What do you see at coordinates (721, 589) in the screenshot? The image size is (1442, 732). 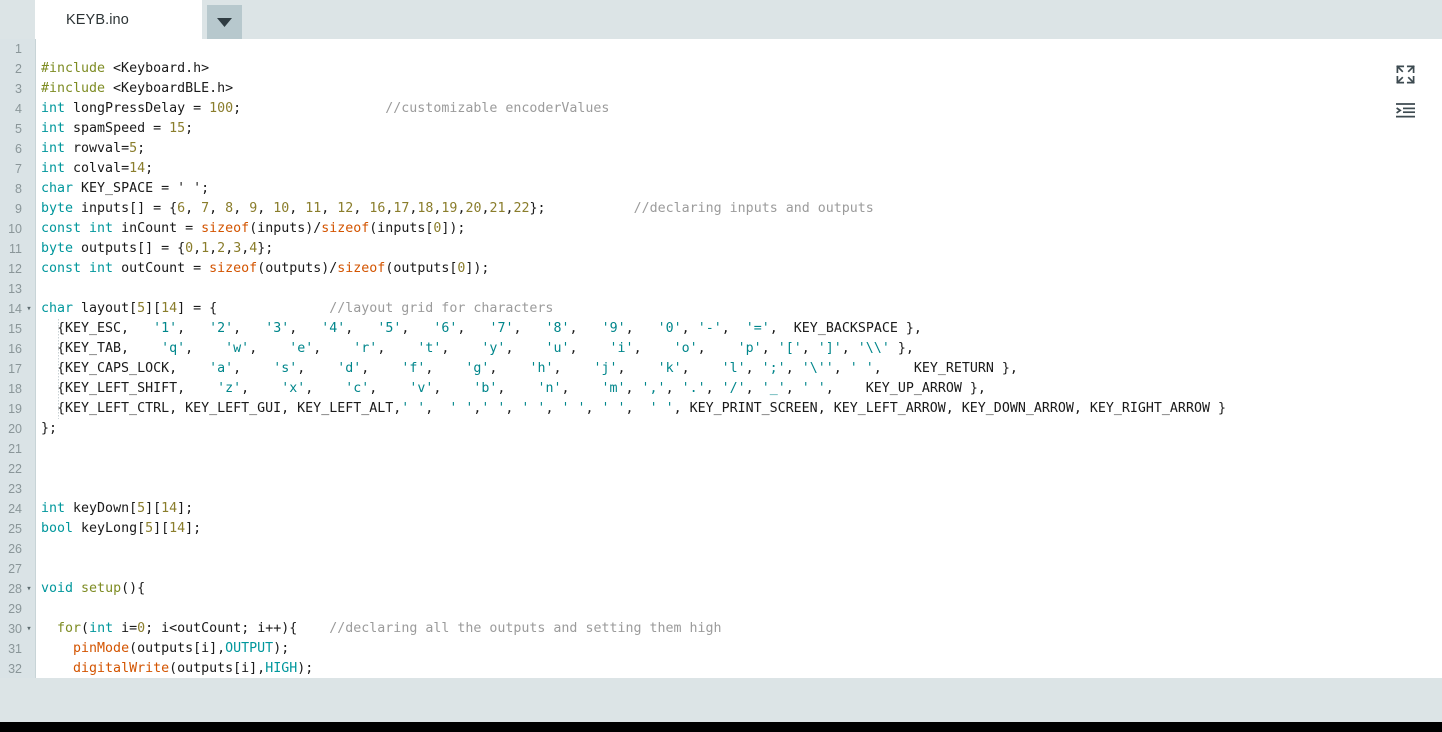 I see `code-line: 28 ▾ void setup(){` at bounding box center [721, 589].